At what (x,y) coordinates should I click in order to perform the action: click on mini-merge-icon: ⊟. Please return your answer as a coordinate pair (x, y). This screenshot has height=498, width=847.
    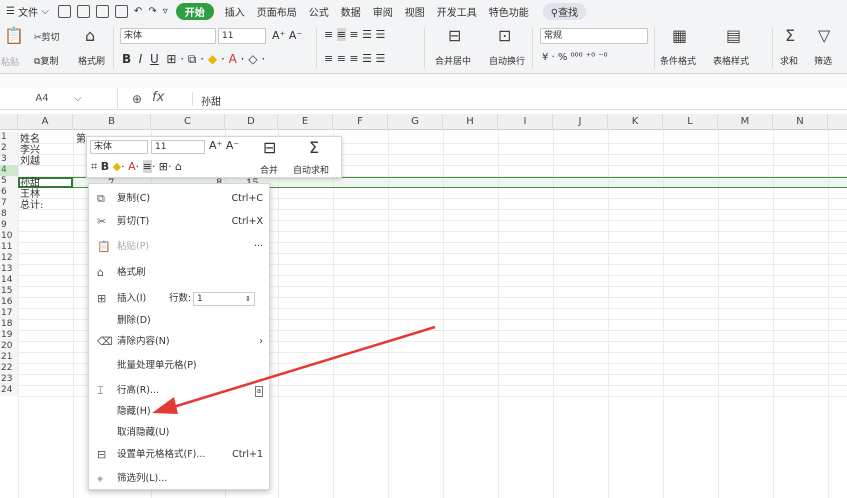
    Looking at the image, I should click on (269, 147).